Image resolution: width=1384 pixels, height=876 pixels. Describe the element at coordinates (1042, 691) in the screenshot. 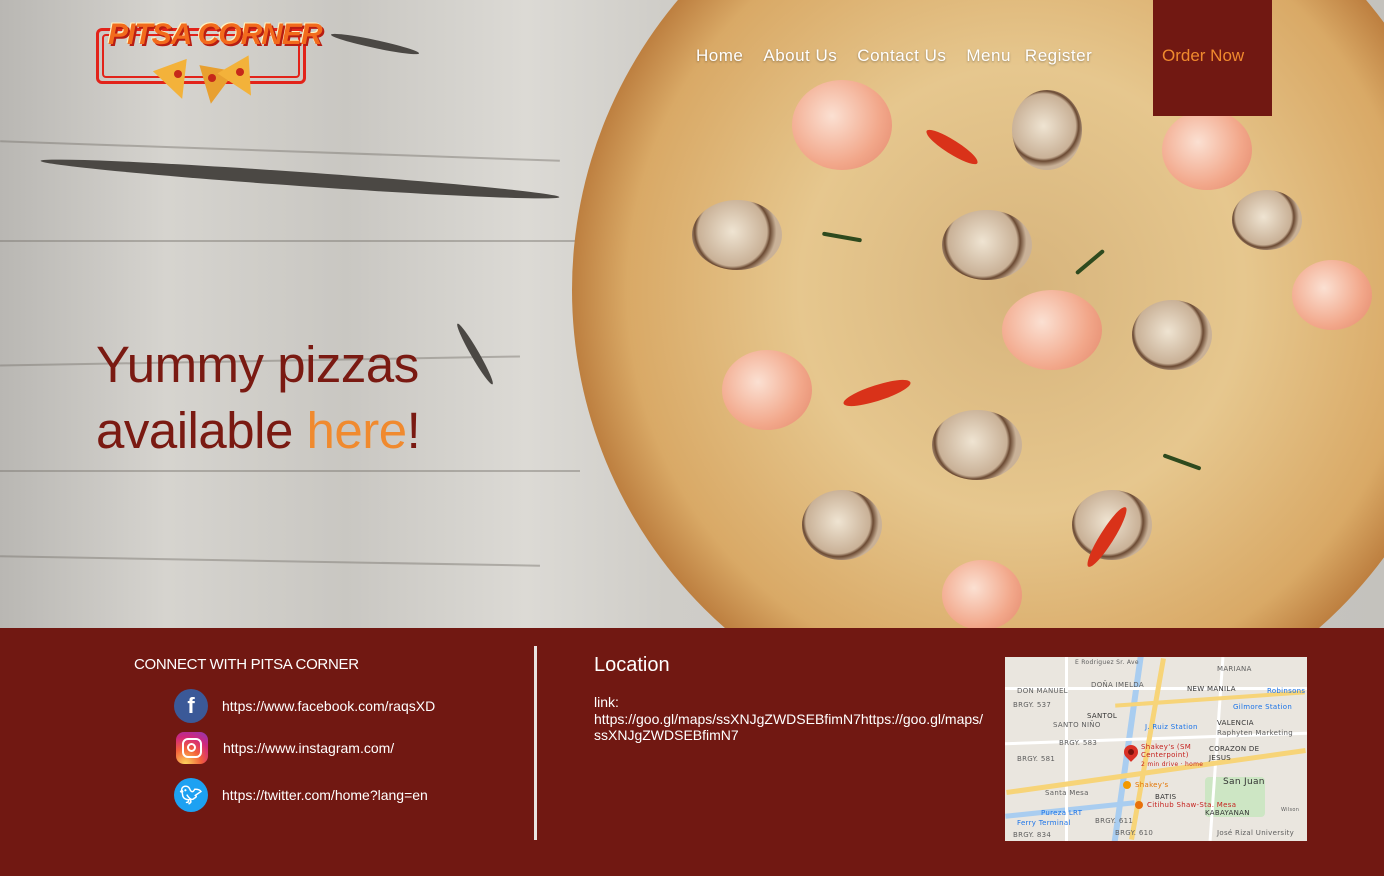

I see `map-label: DON MANUEL` at that location.